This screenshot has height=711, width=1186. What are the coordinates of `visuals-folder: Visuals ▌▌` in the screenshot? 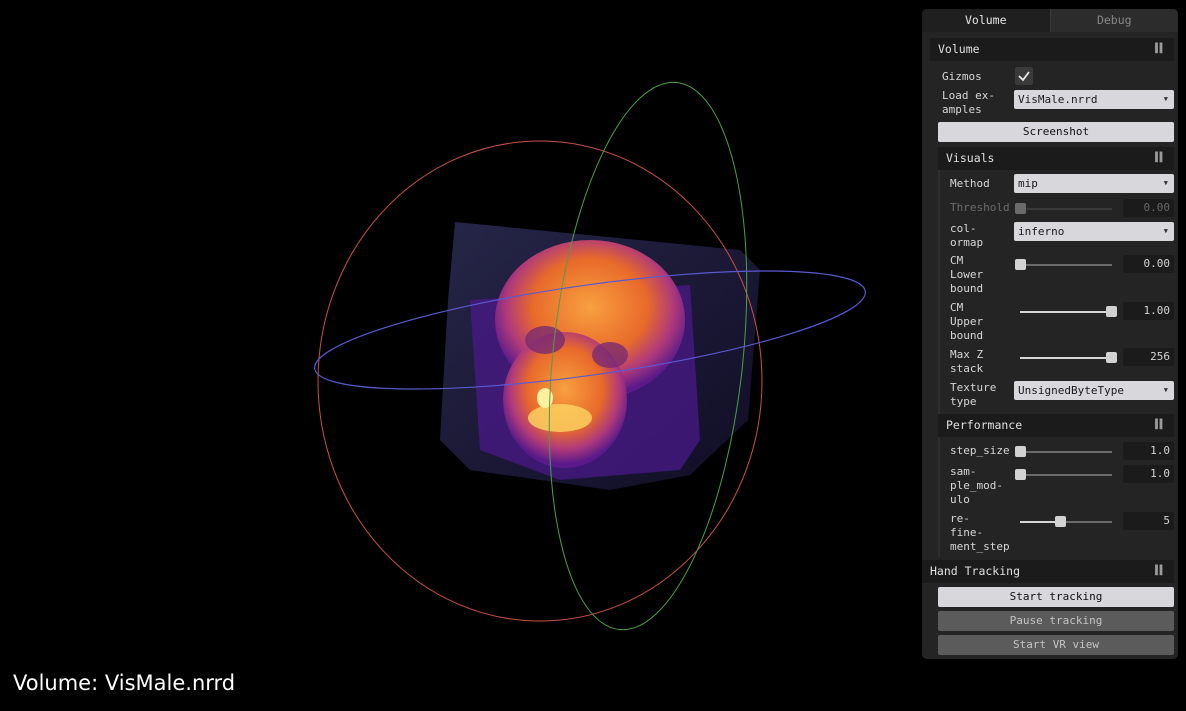 It's located at (1050, 158).